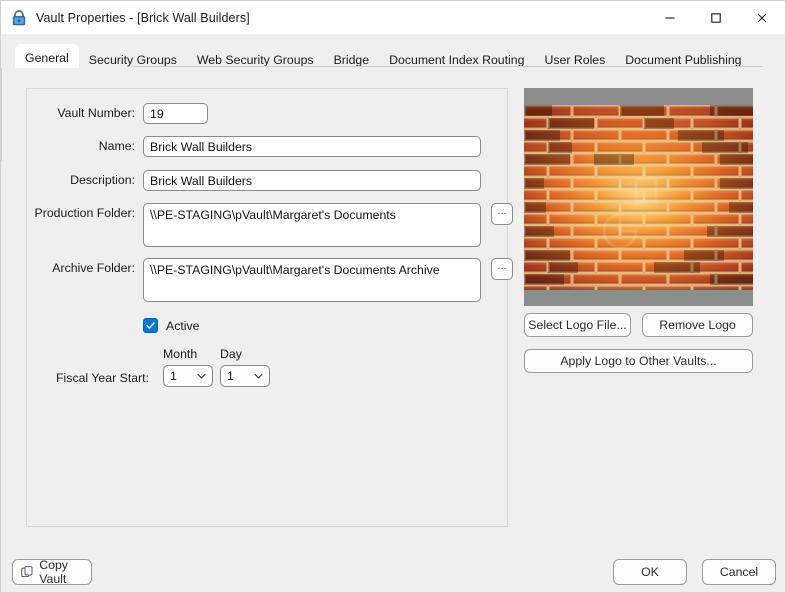 The image size is (786, 593). I want to click on minimize-icon, so click(670, 17).